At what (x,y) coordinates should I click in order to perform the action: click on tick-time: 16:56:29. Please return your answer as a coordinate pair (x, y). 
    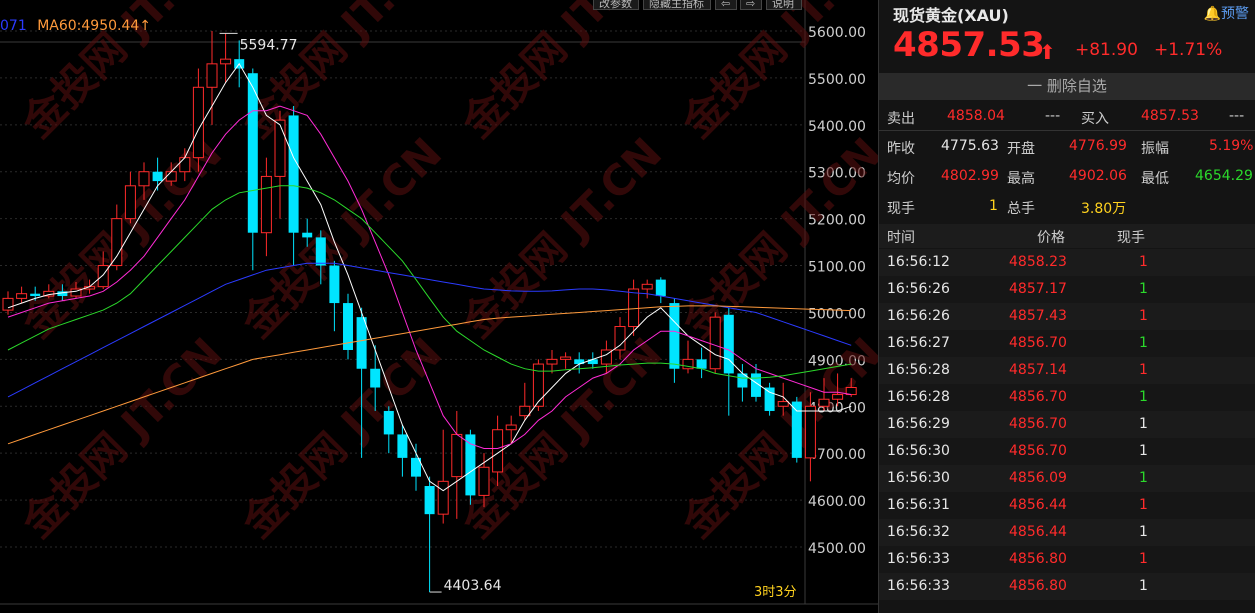
    Looking at the image, I should click on (918, 424).